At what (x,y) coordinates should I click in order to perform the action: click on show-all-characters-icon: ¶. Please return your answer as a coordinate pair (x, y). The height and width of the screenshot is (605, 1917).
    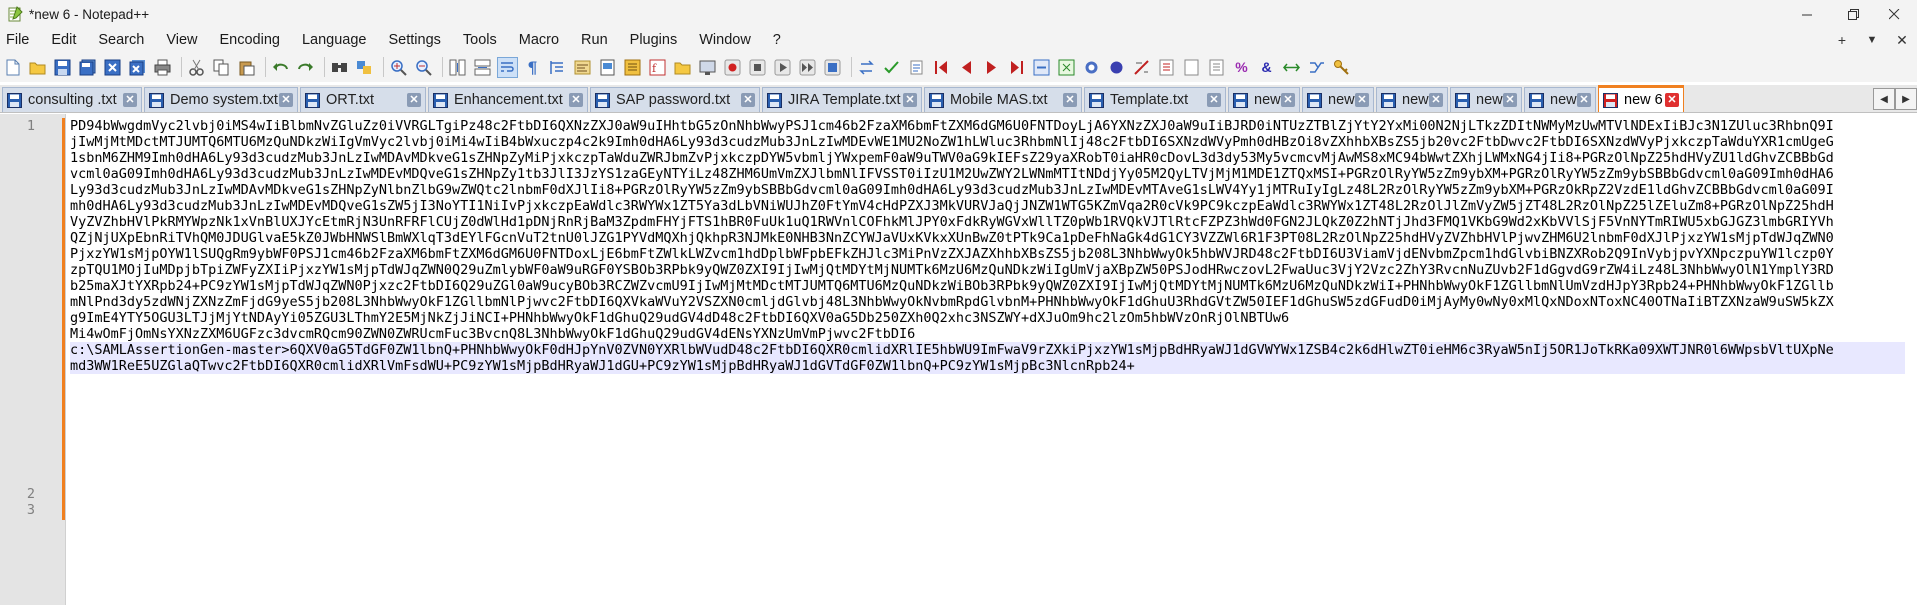
    Looking at the image, I should click on (532, 67).